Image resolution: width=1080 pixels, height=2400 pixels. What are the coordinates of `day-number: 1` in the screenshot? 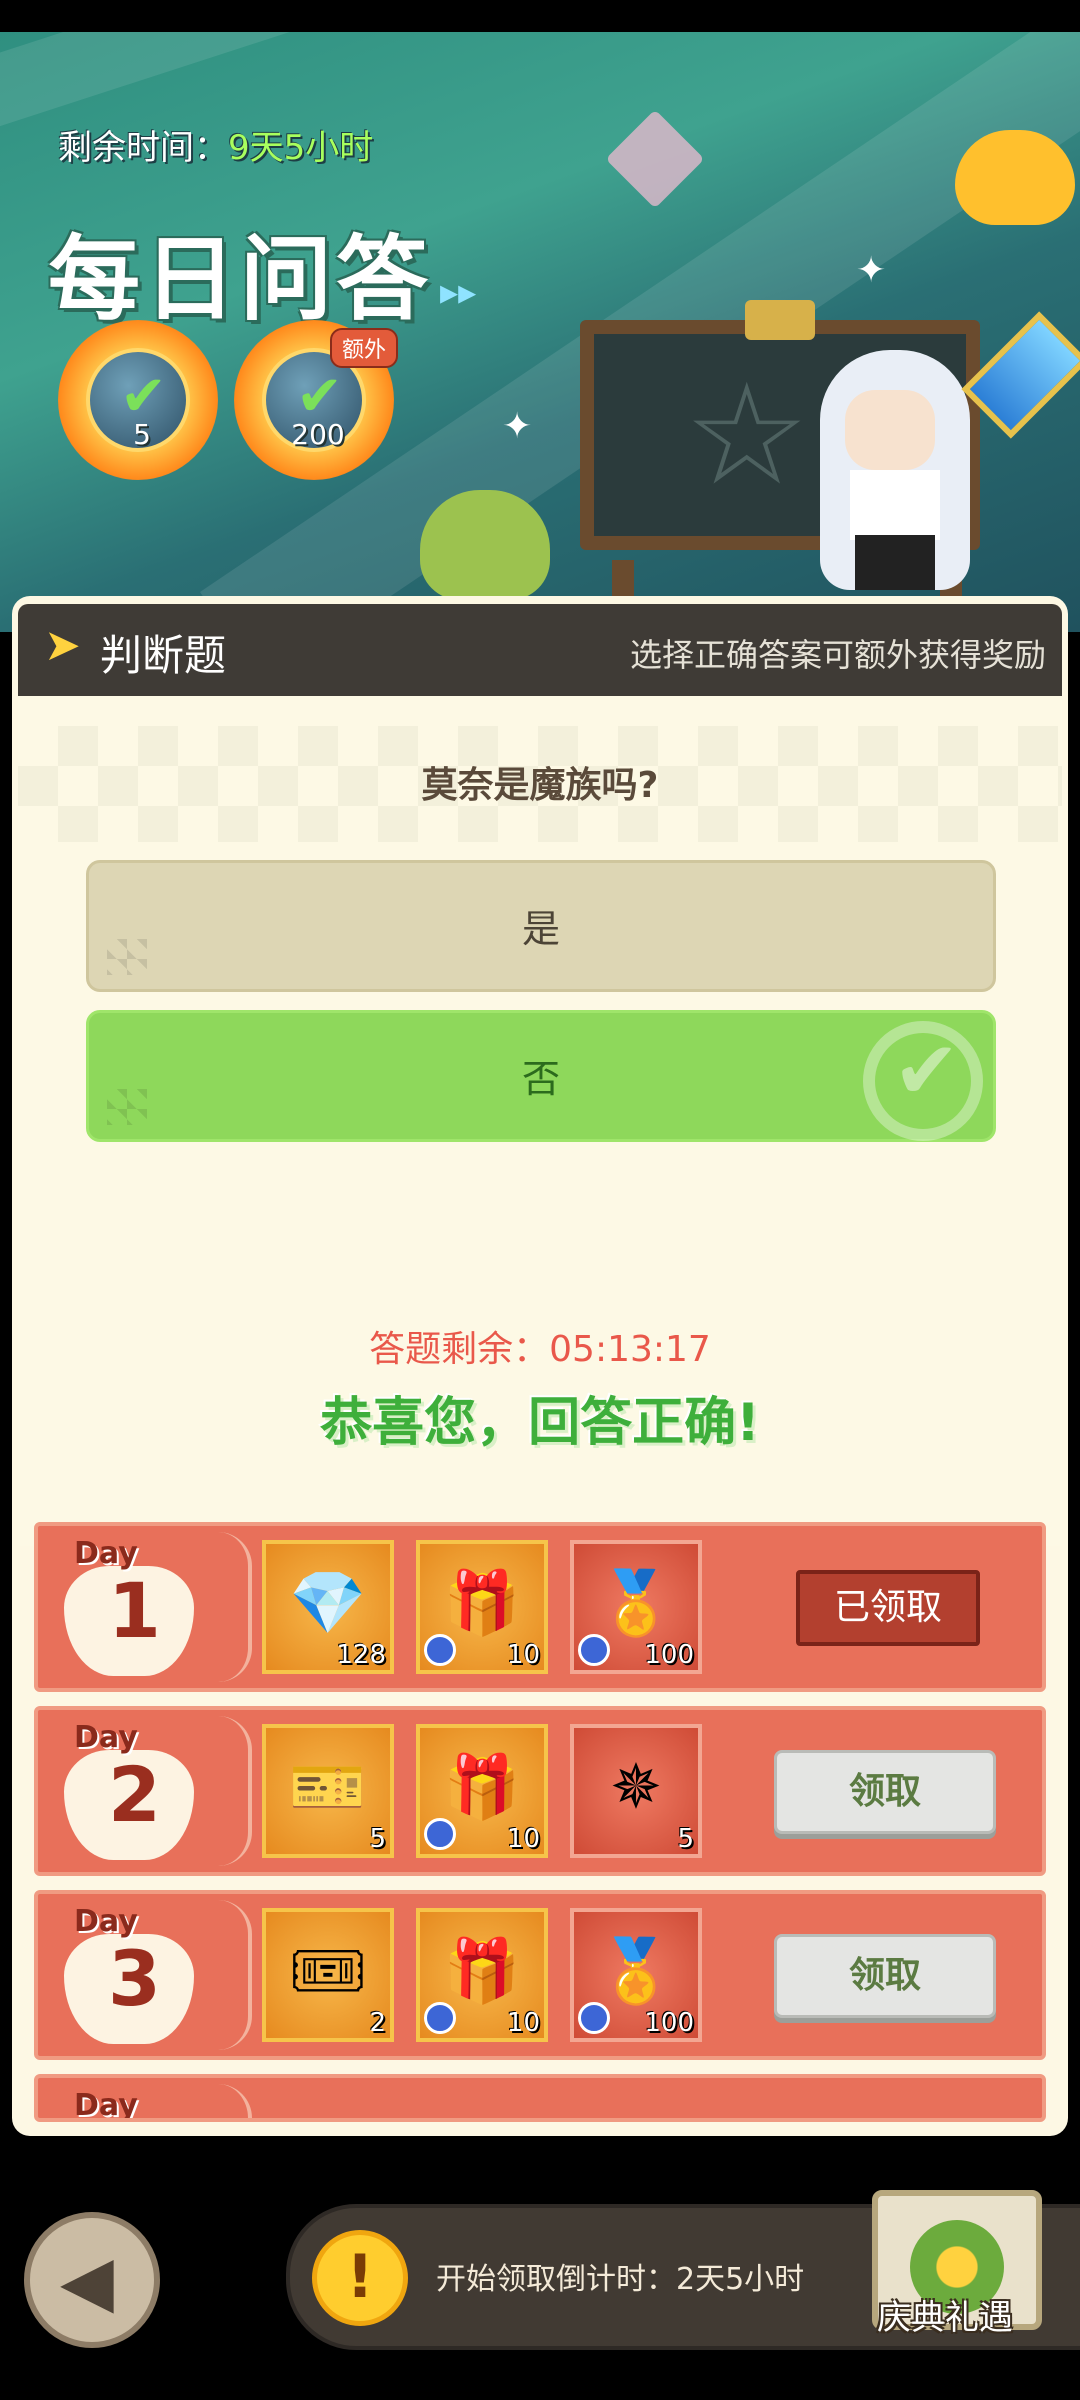 It's located at (134, 1610).